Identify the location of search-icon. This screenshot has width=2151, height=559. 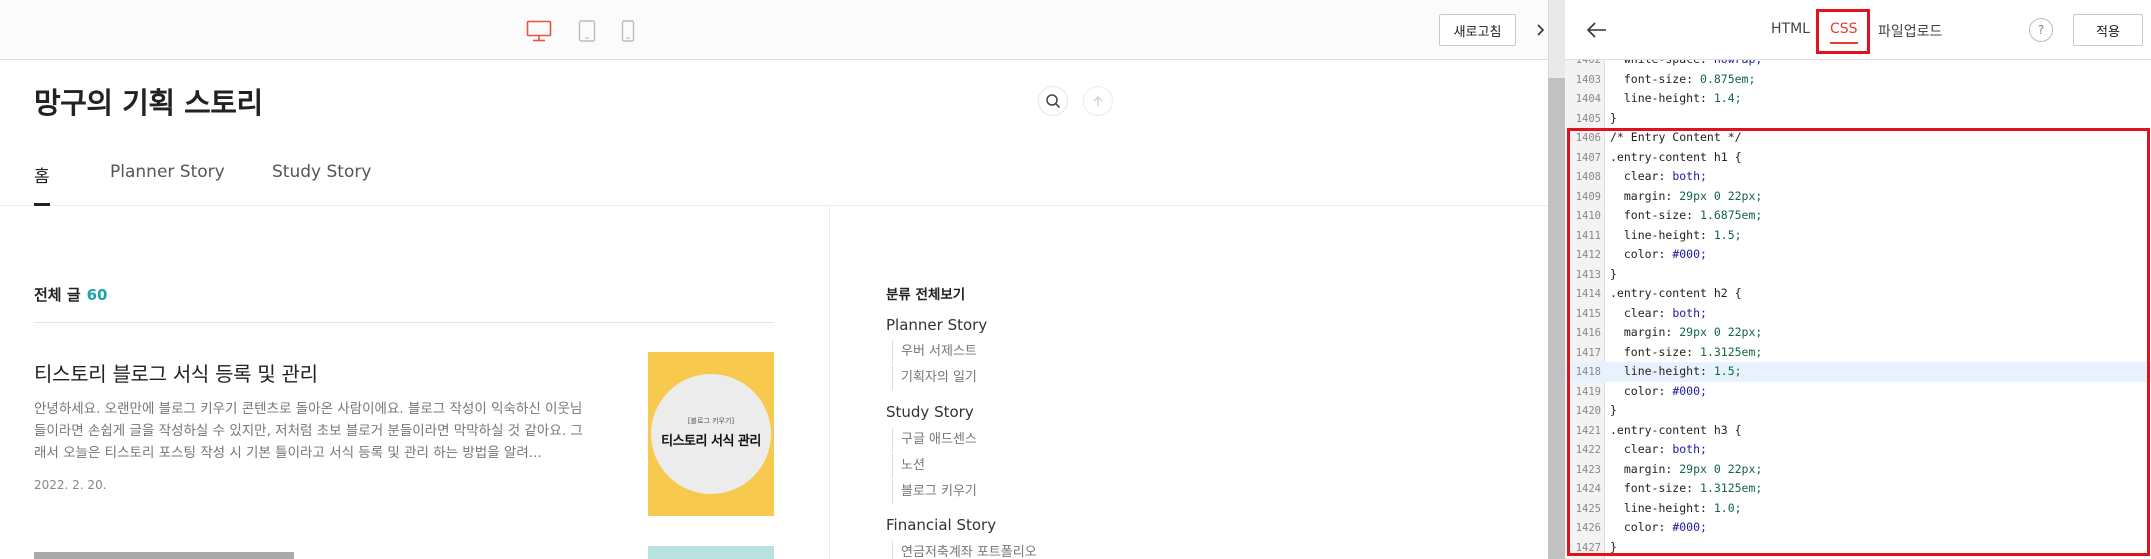
(1053, 101).